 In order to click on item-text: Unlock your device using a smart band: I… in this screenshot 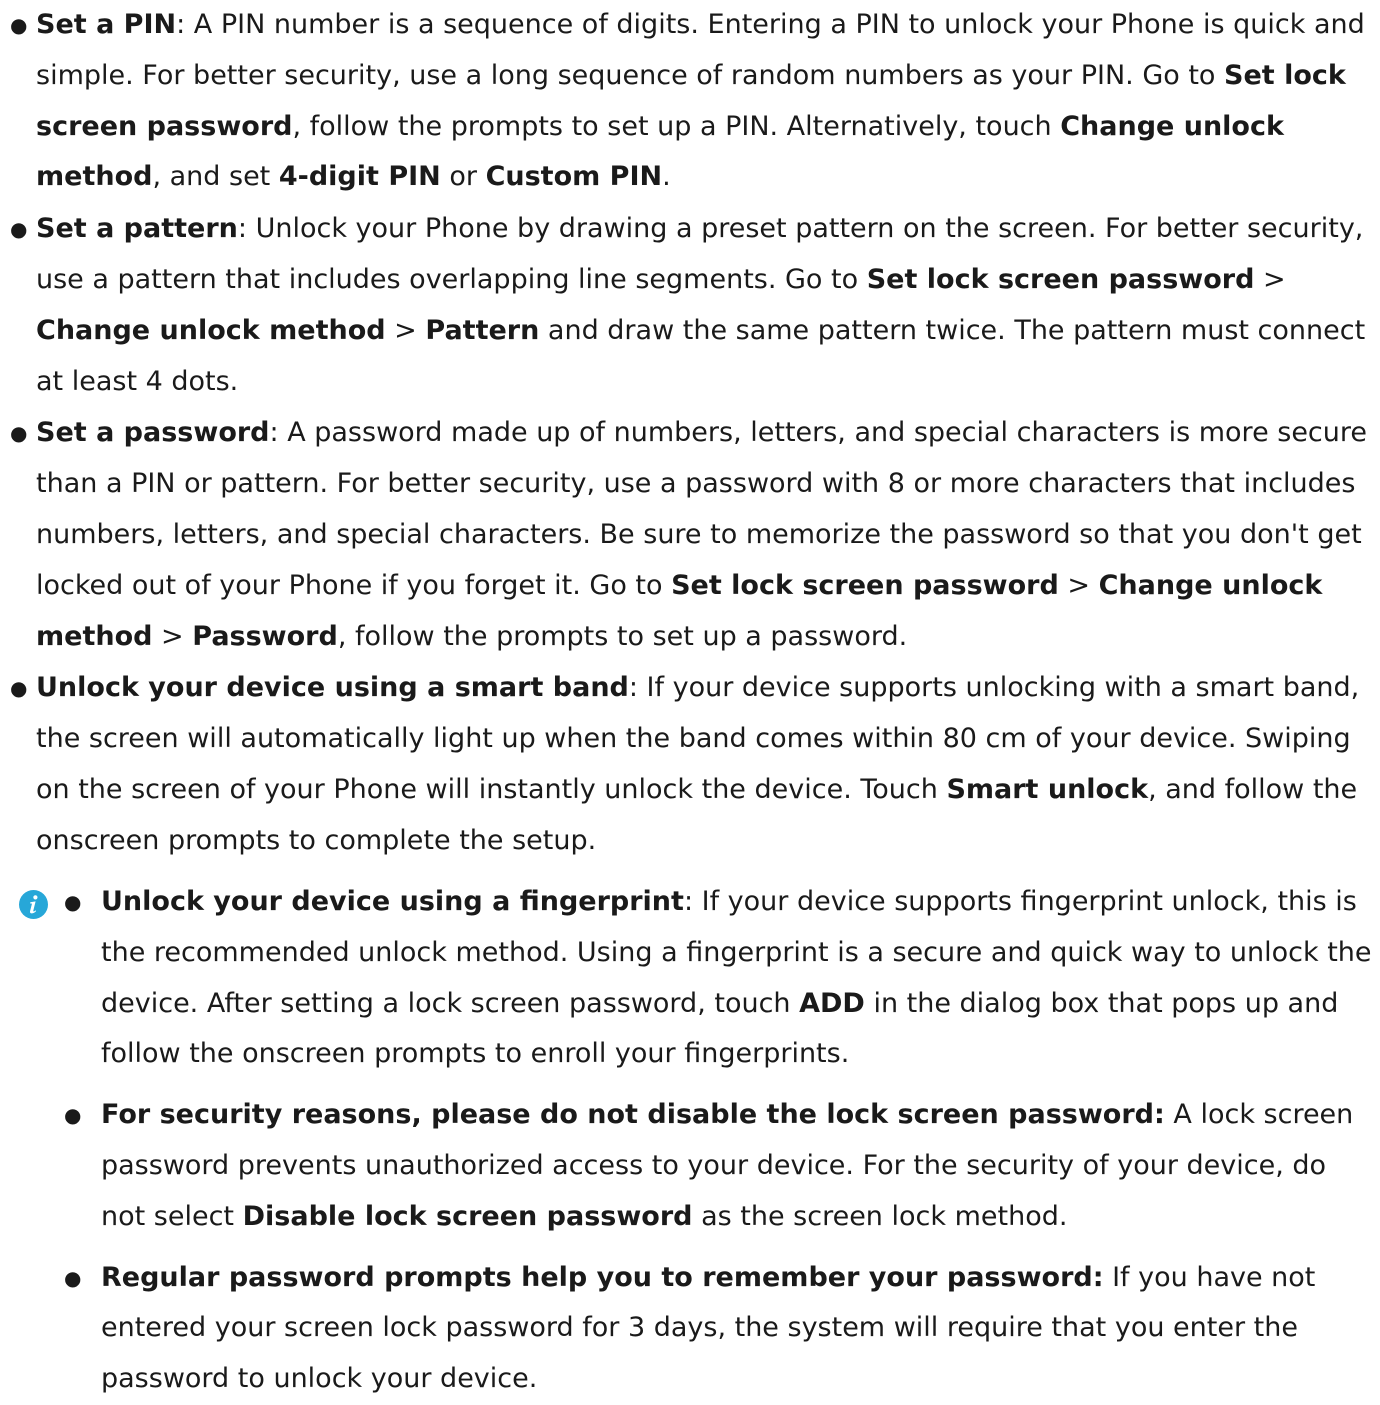, I will do `click(698, 764)`.